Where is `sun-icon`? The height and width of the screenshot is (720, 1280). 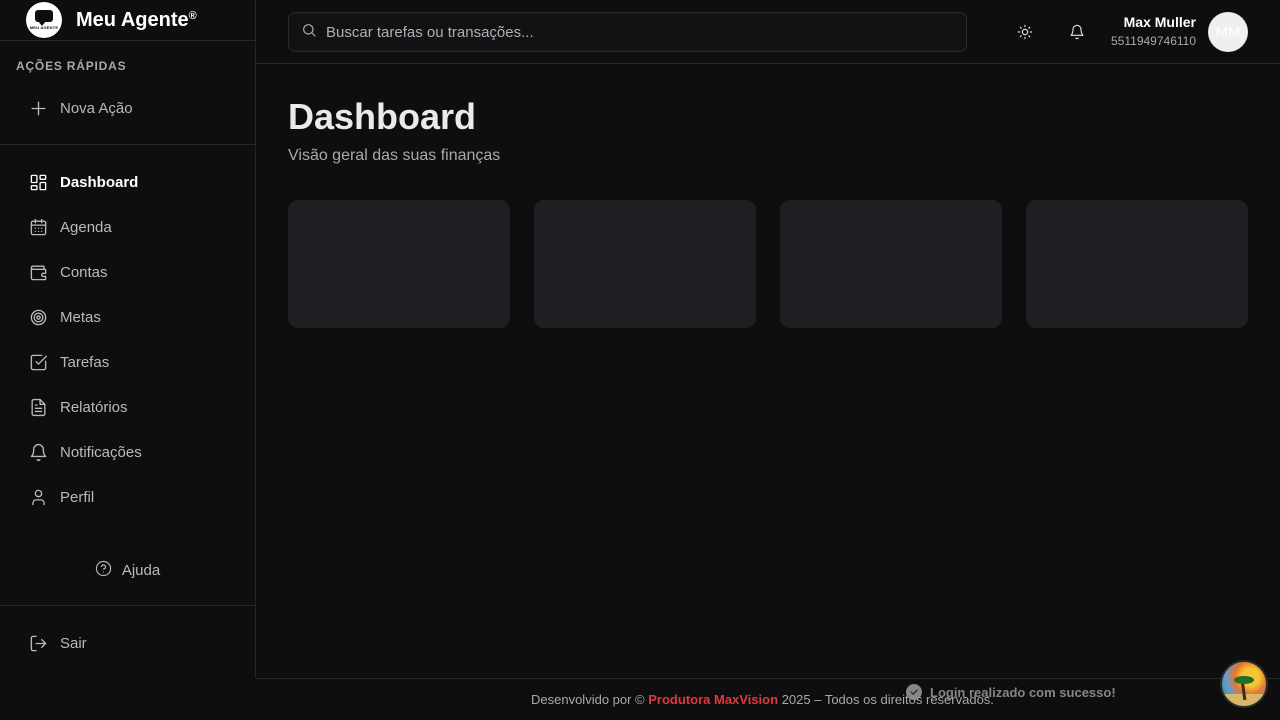
sun-icon is located at coordinates (1025, 32).